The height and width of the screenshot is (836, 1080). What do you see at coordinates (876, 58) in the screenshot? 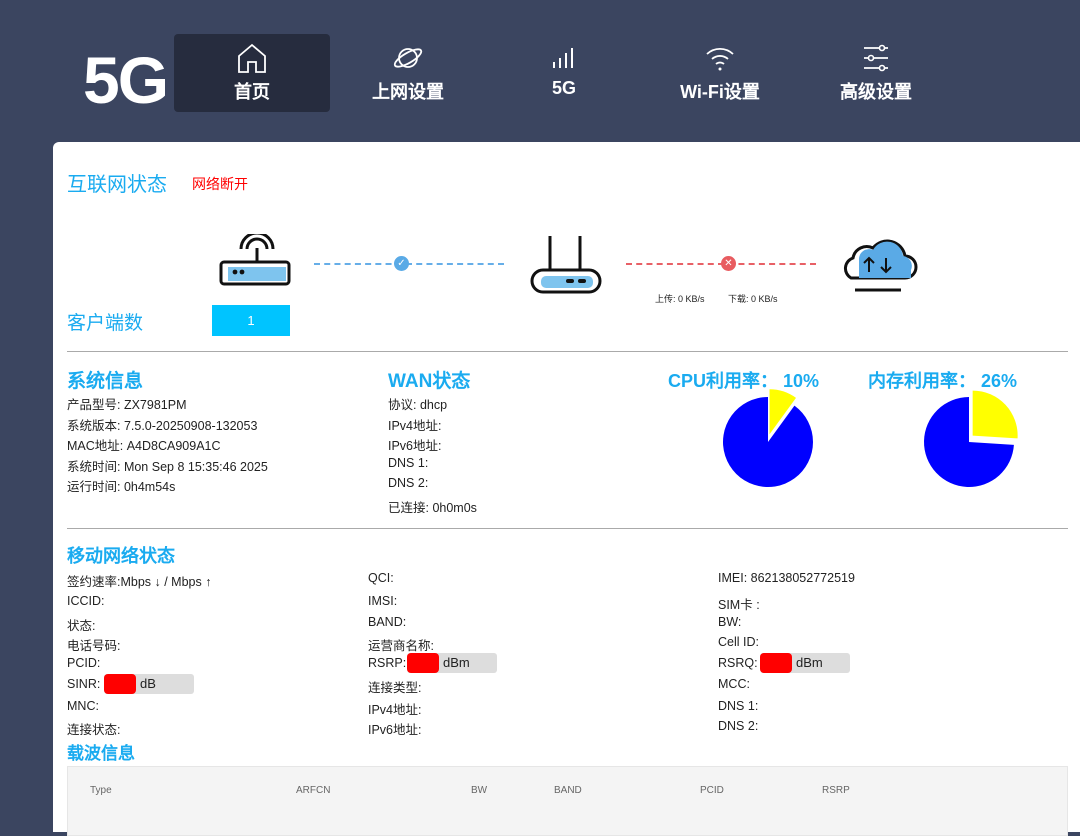
I see `sliders-icon` at bounding box center [876, 58].